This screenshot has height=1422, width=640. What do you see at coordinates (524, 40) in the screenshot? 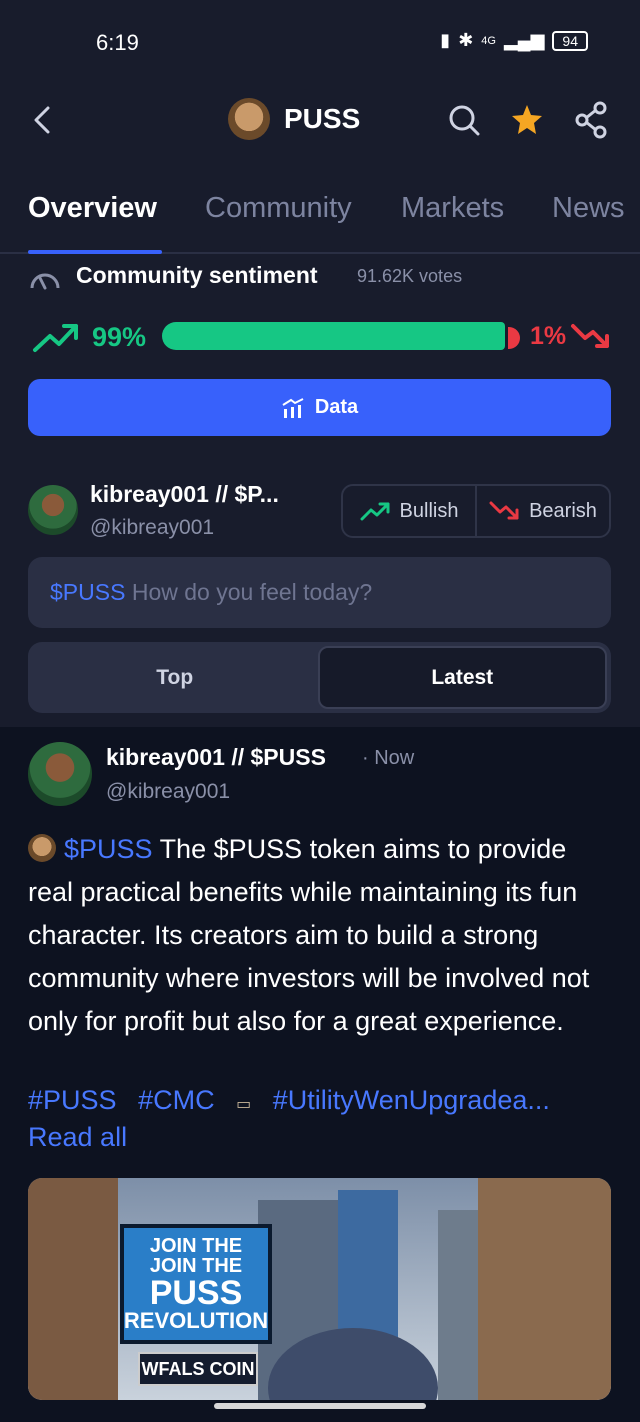
I see `signal-icon: ▂▄▆` at bounding box center [524, 40].